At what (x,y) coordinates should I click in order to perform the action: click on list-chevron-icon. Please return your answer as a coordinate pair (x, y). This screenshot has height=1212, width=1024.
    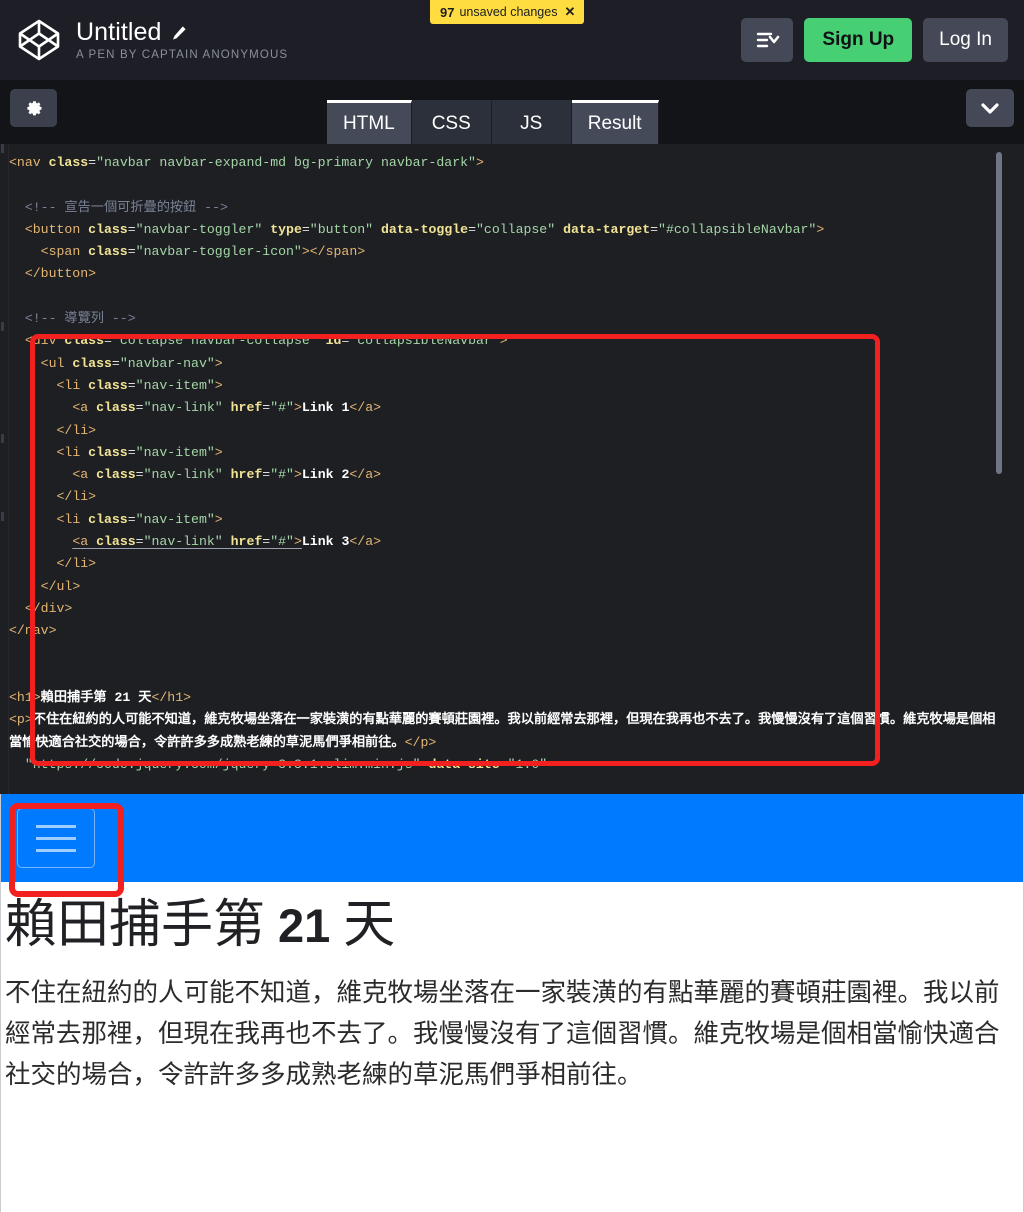
    Looking at the image, I should click on (768, 40).